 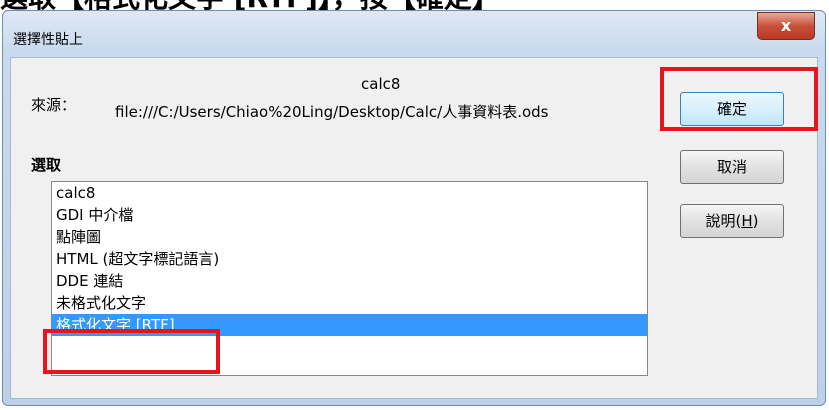 I want to click on instruction-text: 選取【格式化文字 [RTF]】，按【確定】, so click(x=250, y=5).